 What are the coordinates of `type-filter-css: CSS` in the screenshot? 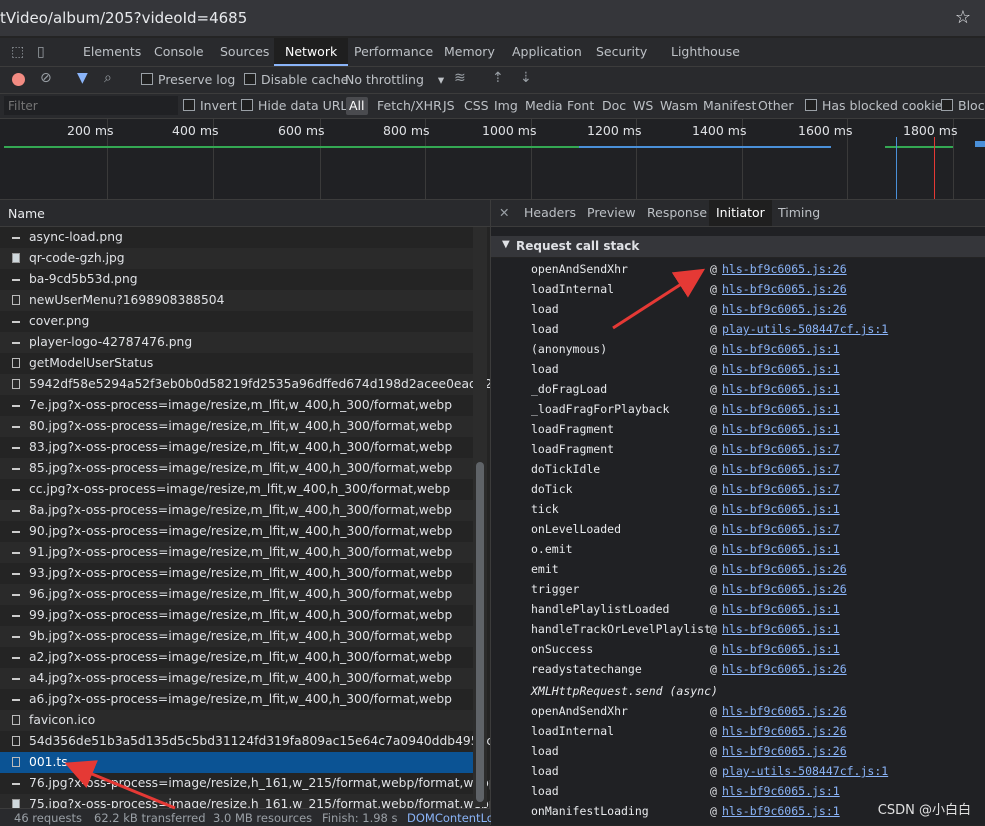 It's located at (476, 106).